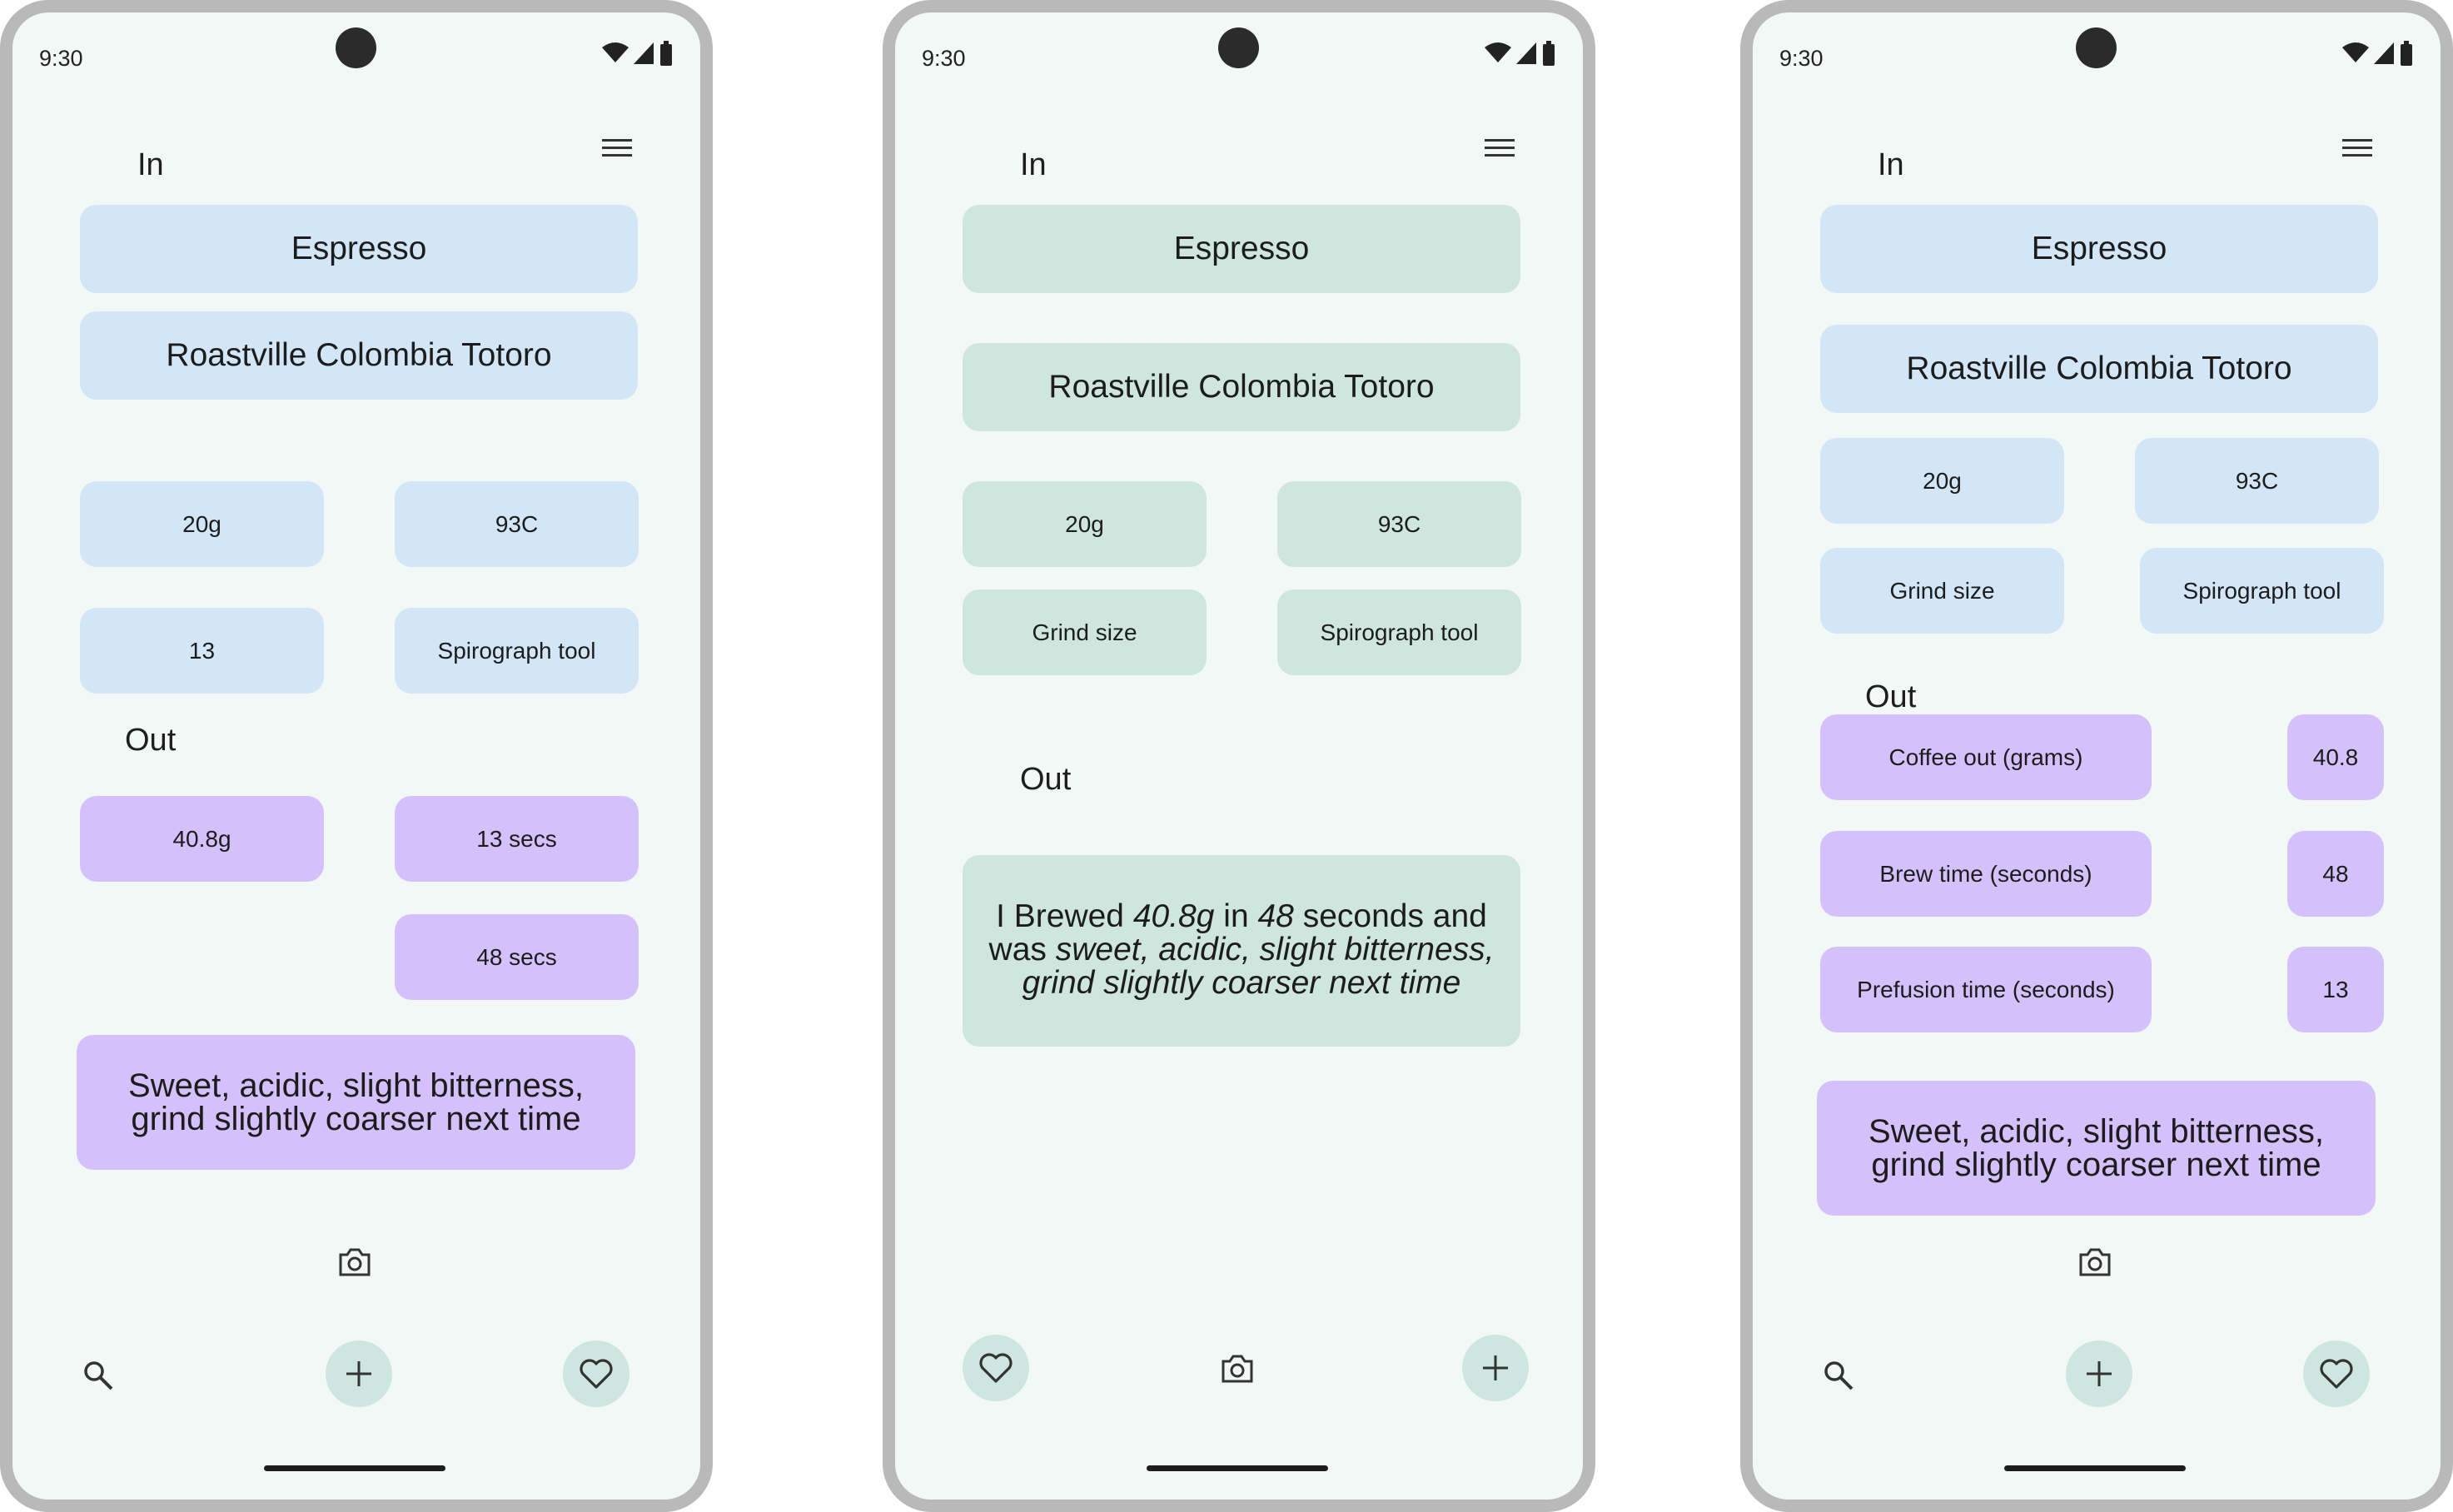 This screenshot has height=1512, width=2453. What do you see at coordinates (1236, 916) in the screenshot?
I see `sentence-mid-1: in` at bounding box center [1236, 916].